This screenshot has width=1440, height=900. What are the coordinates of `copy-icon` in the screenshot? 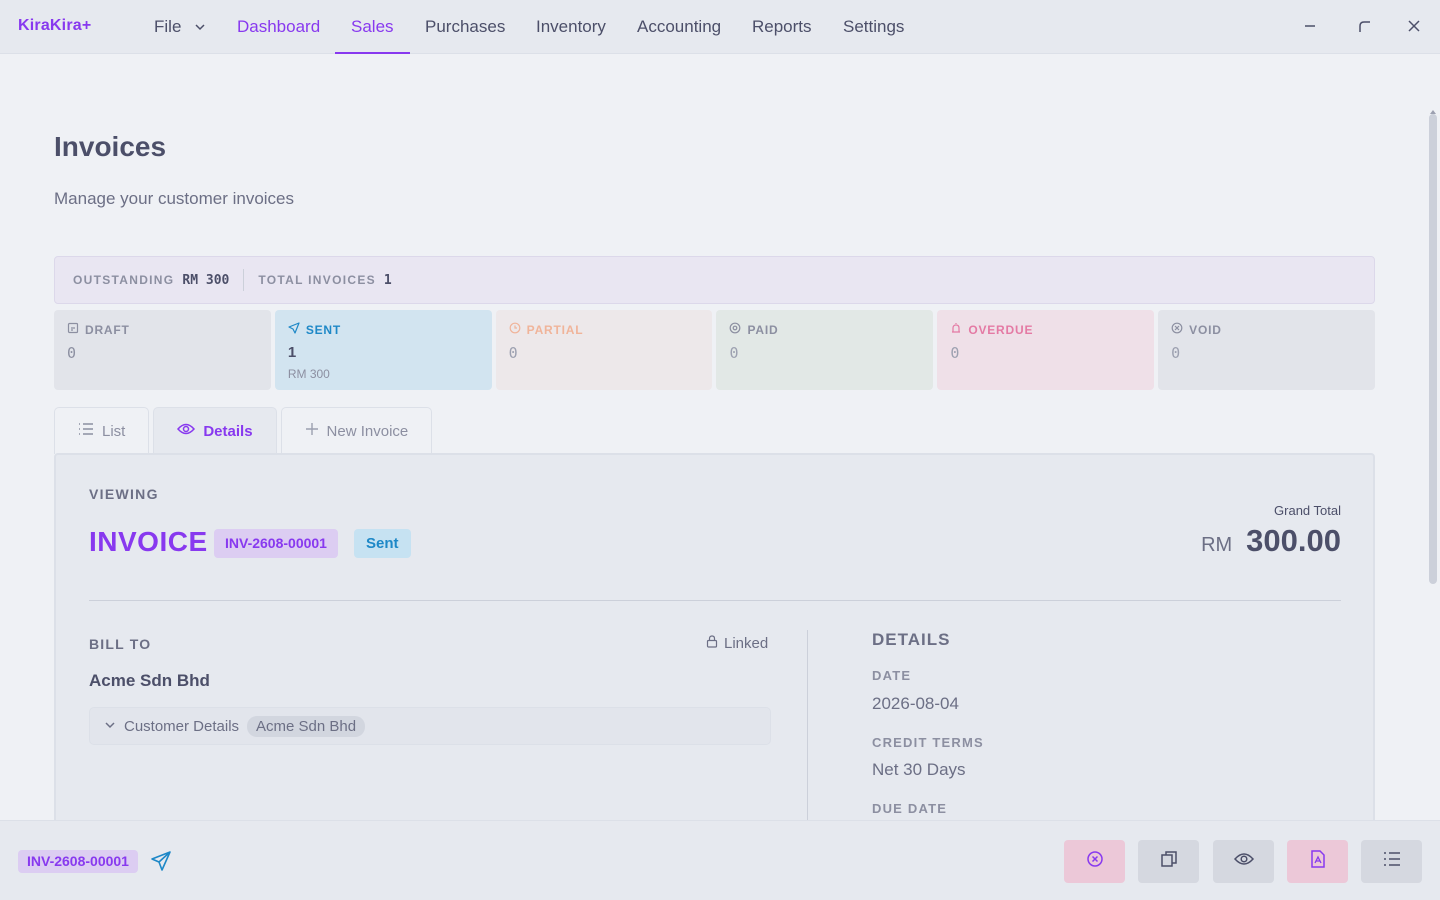 It's located at (1169, 861).